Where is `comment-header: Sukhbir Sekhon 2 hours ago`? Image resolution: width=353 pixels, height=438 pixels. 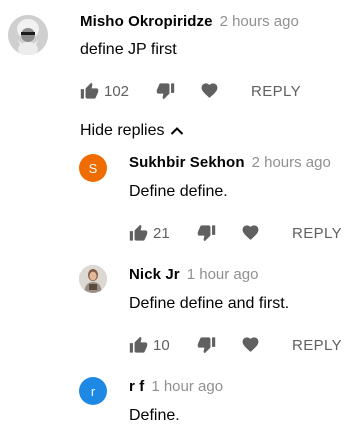
comment-header: Sukhbir Sekhon 2 hours ago is located at coordinates (230, 163).